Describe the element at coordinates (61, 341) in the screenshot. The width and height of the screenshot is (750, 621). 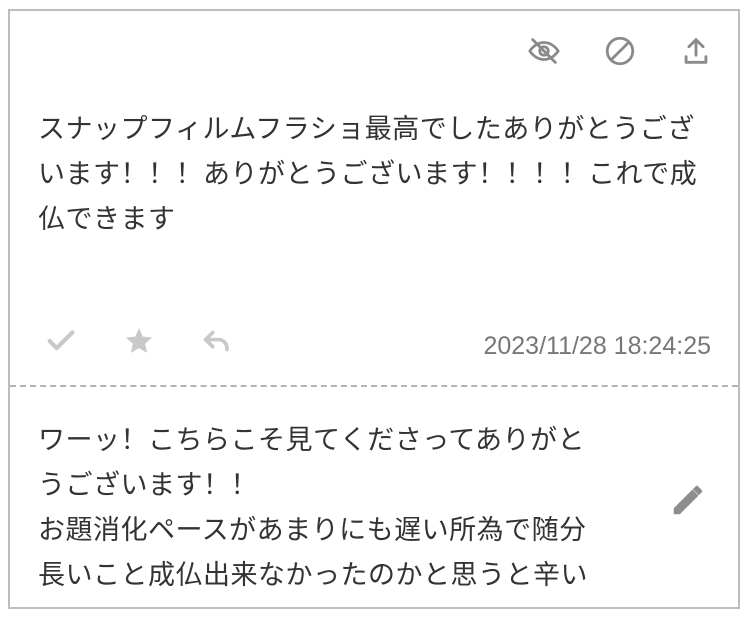
I see `check-icon` at that location.